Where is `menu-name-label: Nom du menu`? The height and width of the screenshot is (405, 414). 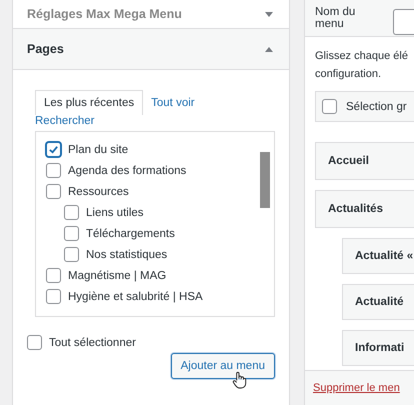 menu-name-label: Nom du menu is located at coordinates (335, 18).